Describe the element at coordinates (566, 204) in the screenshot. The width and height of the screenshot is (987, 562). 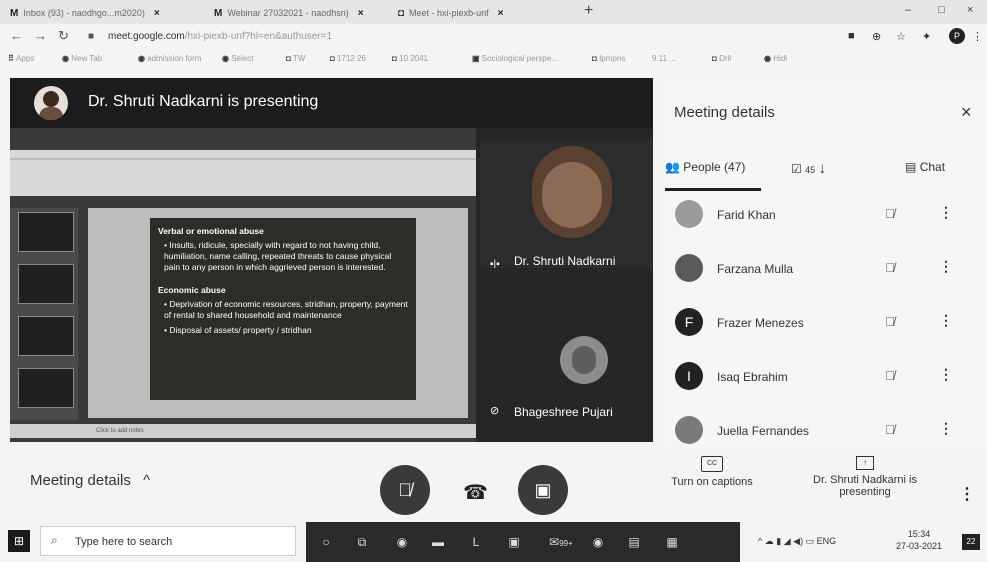
I see `participant-tile: ▪|▪ Dr. Shruti Nadkarni` at that location.